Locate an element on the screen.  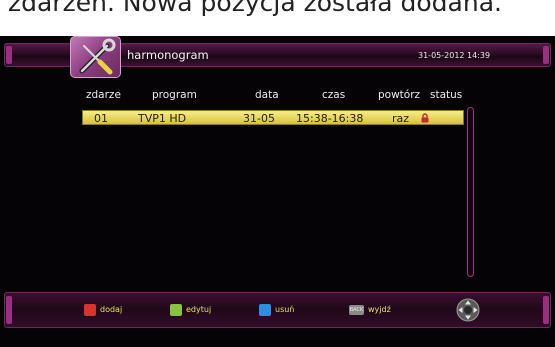
navigation-pad-icon is located at coordinates (468, 310).